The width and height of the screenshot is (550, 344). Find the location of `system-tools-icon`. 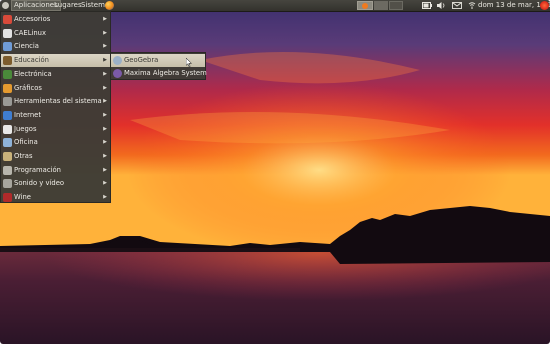

system-tools-icon is located at coordinates (7, 102).